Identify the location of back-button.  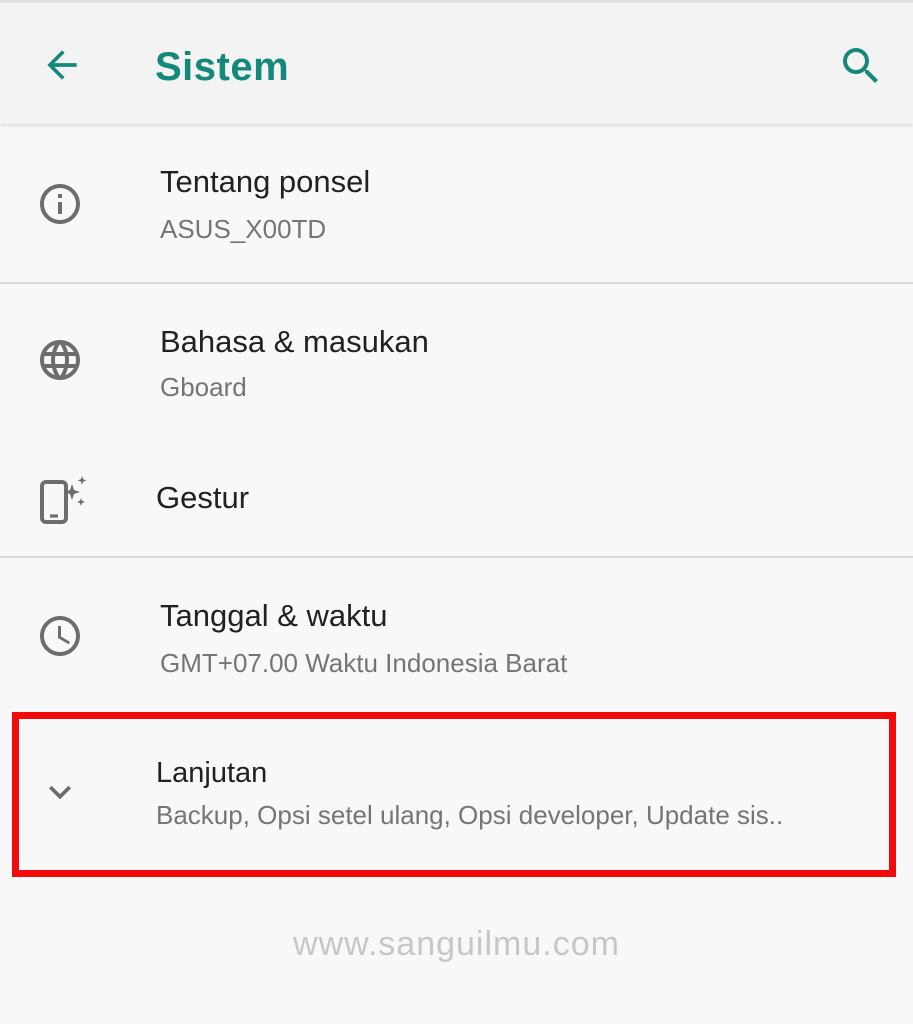
(62, 65).